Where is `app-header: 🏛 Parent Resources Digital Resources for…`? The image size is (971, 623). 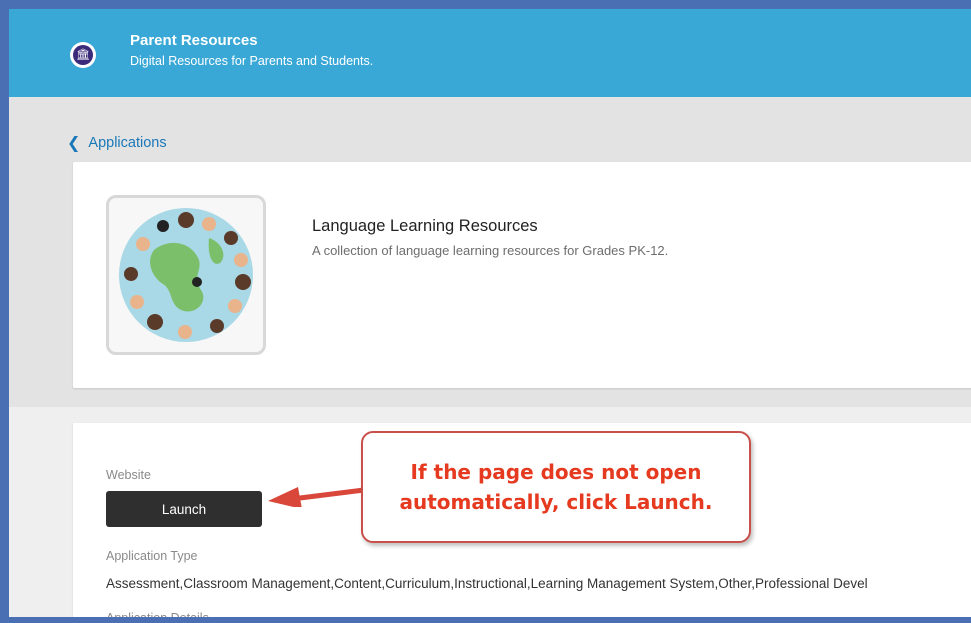
app-header: 🏛 Parent Resources Digital Resources for… is located at coordinates (490, 53).